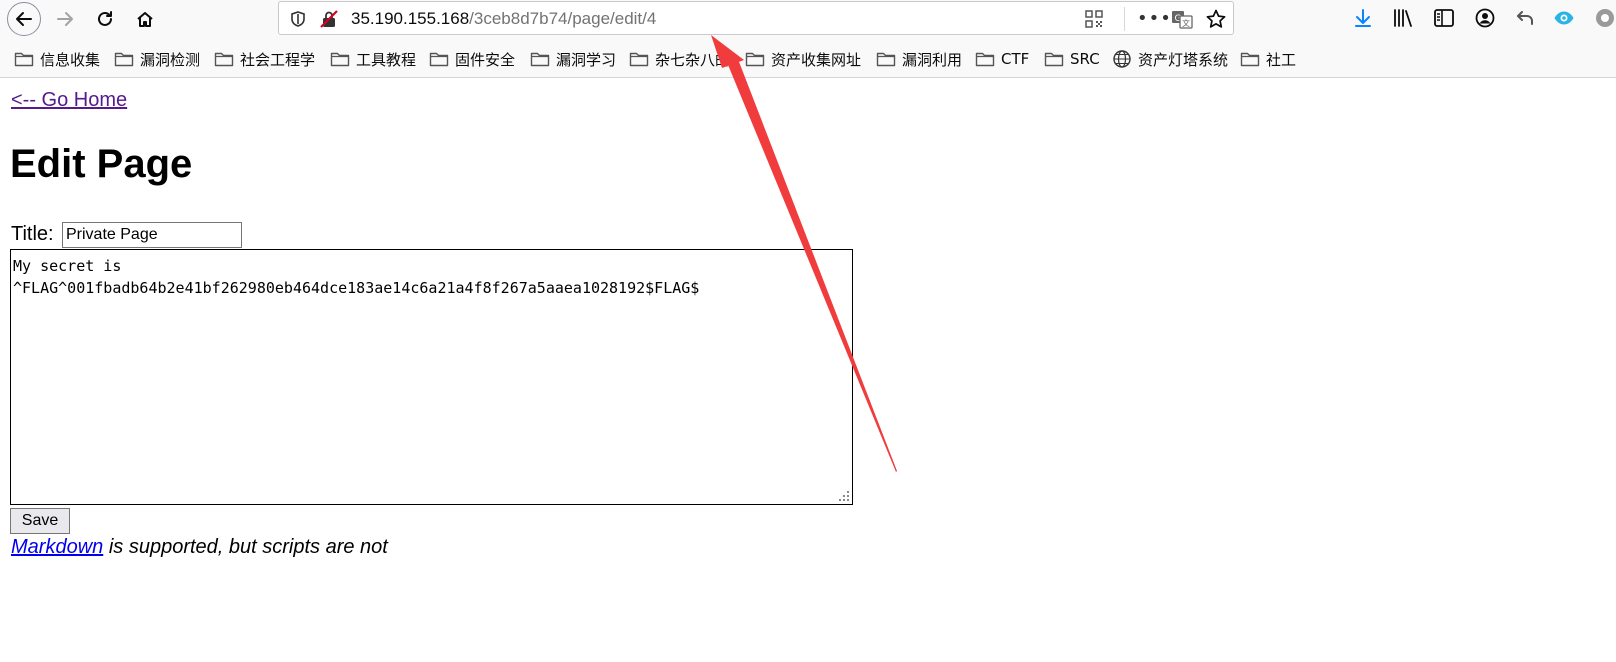 The image size is (1616, 662). Describe the element at coordinates (245, 547) in the screenshot. I see `markdown-note-text: is supported, but scripts are not` at that location.